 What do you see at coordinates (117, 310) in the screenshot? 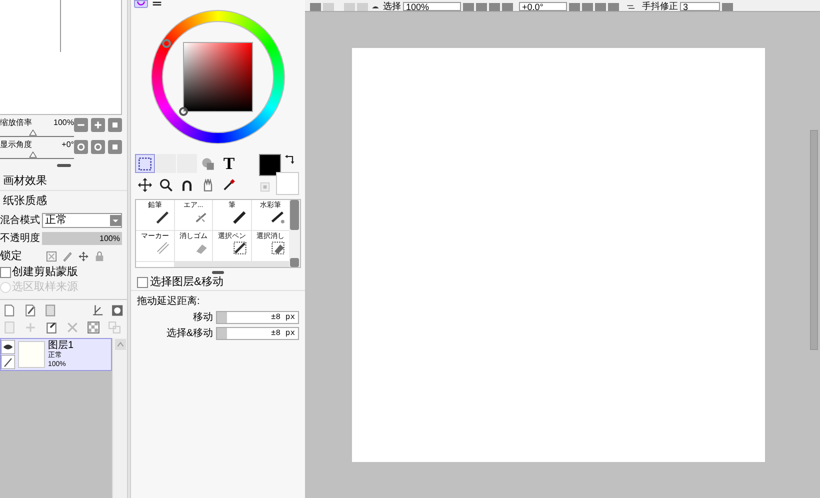
I see `mask-icon` at bounding box center [117, 310].